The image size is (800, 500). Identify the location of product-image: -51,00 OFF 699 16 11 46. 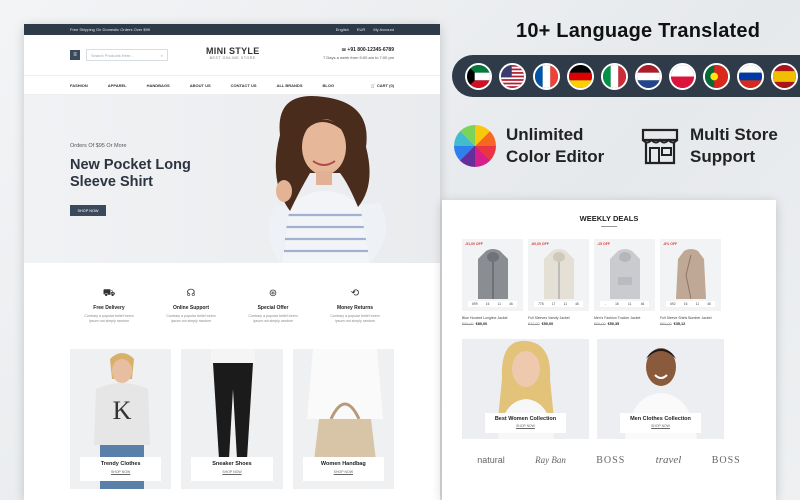
(492, 275).